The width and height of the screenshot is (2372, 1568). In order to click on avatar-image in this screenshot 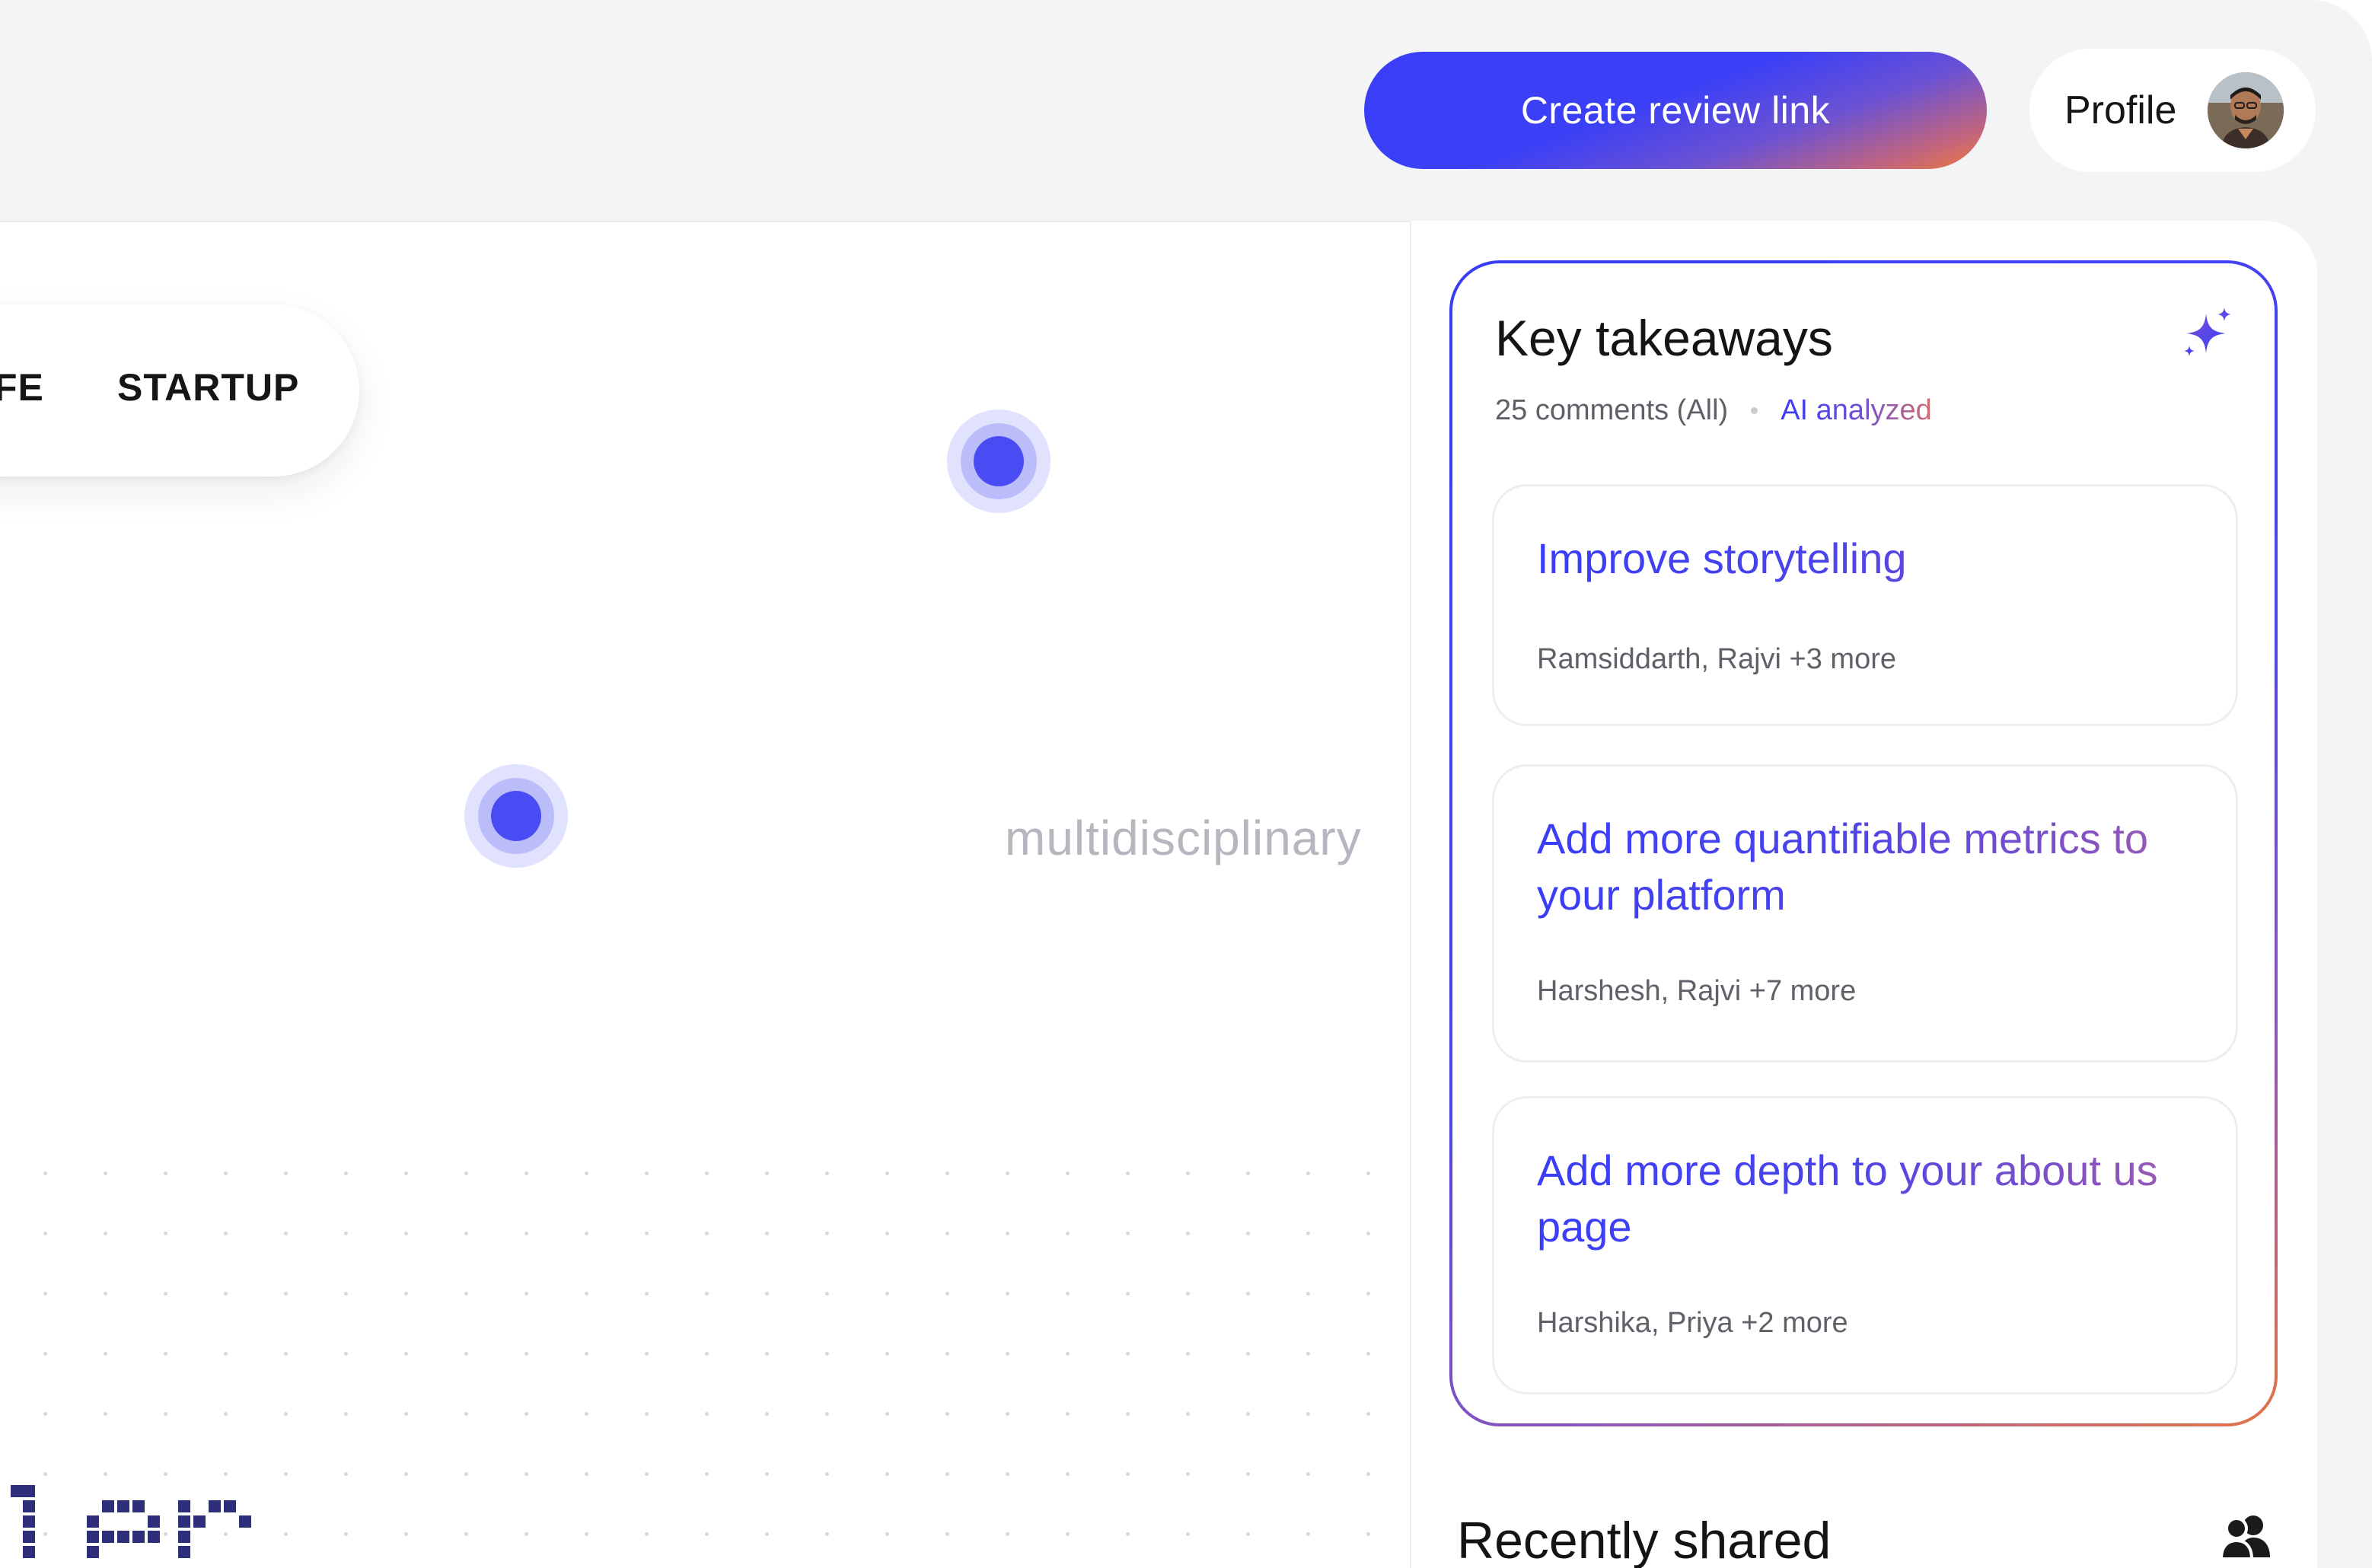, I will do `click(2246, 110)`.